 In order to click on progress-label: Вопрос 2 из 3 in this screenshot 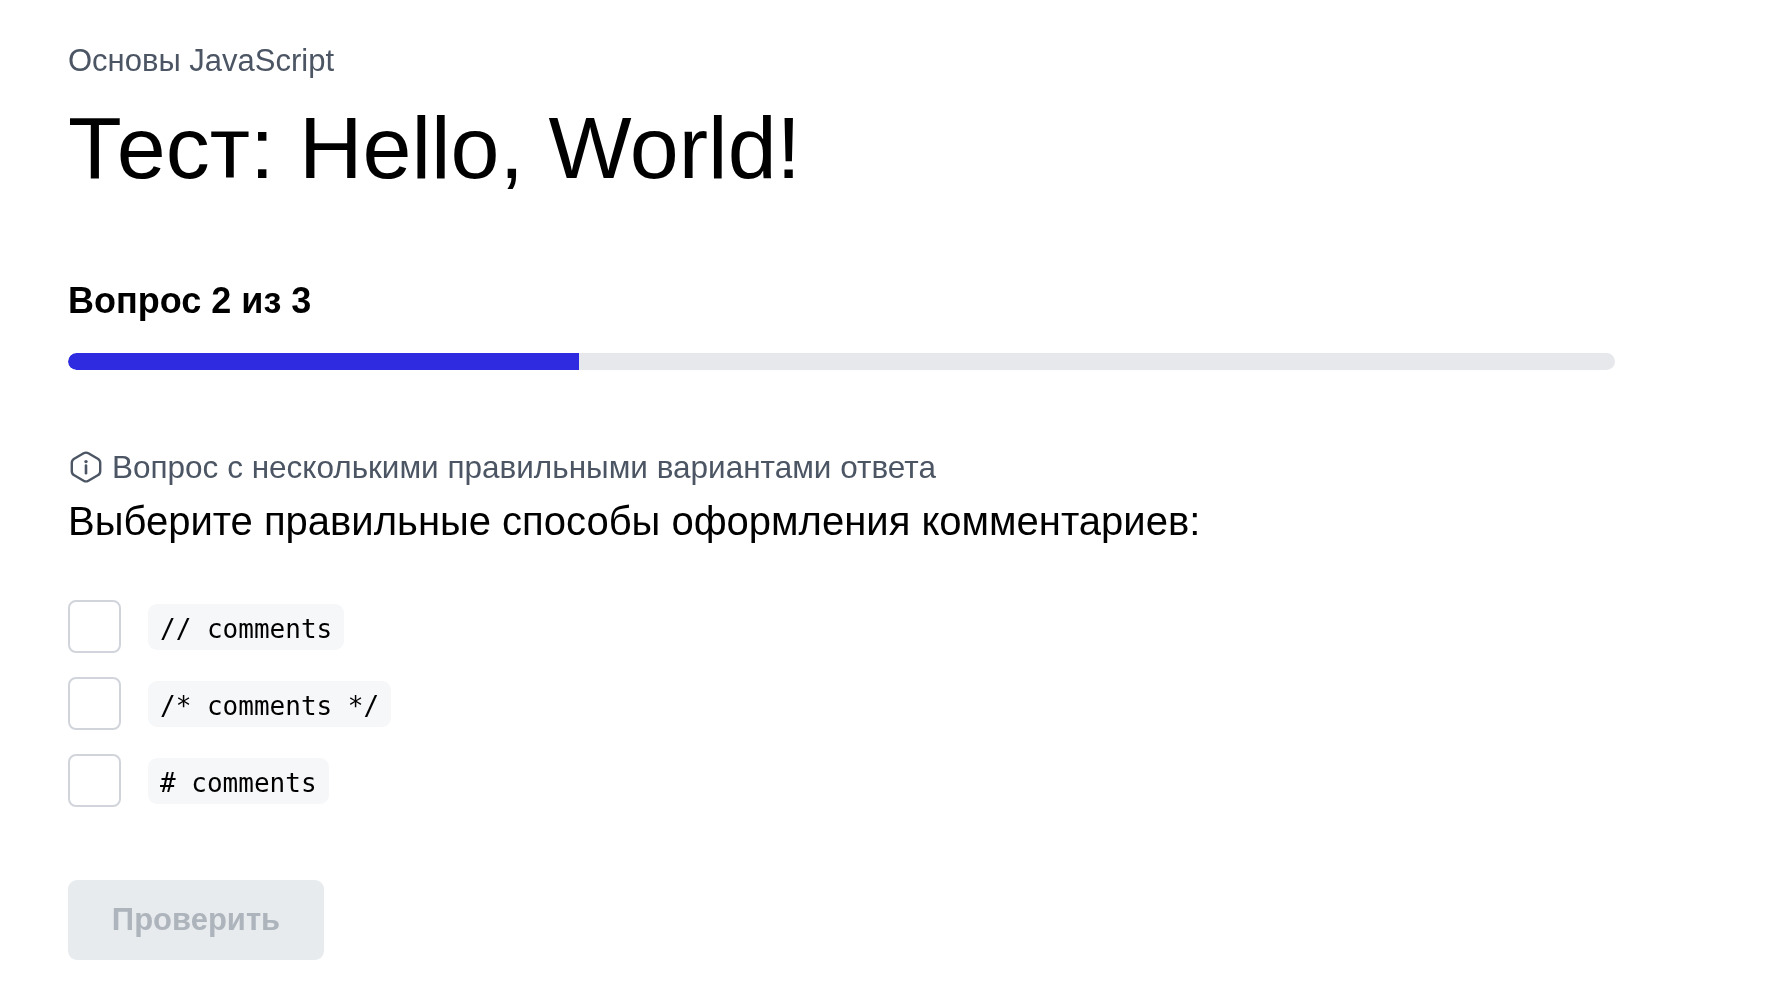, I will do `click(190, 301)`.